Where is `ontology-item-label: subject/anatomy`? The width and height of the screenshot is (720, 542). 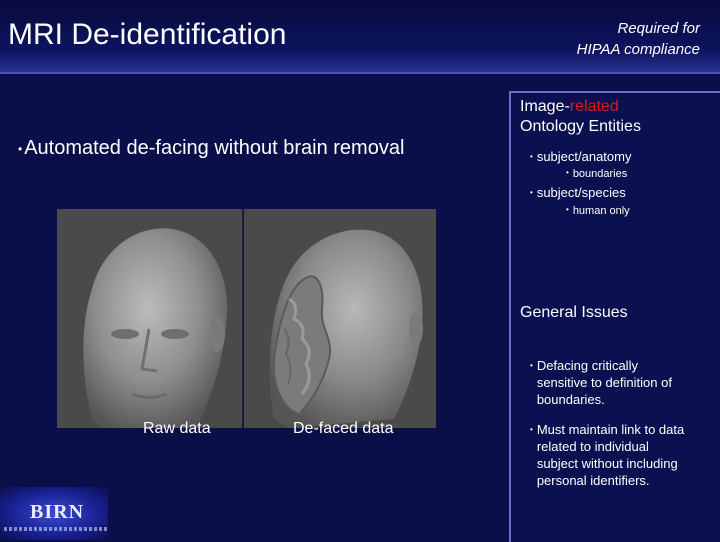
ontology-item-label: subject/anatomy is located at coordinates (584, 156).